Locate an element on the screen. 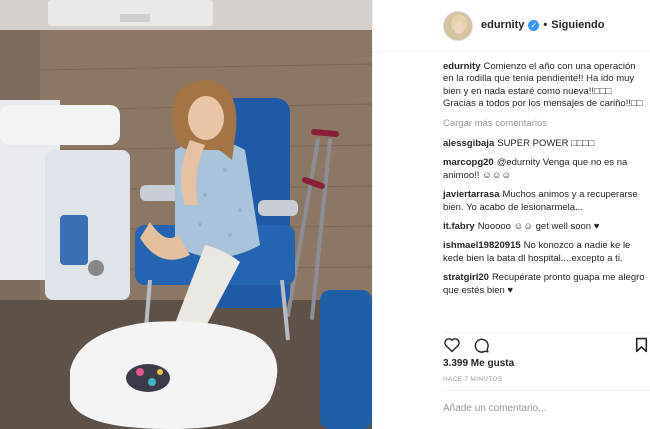 The image size is (650, 429). load-more-comments-link: Cargar más comentarios is located at coordinates (544, 124).